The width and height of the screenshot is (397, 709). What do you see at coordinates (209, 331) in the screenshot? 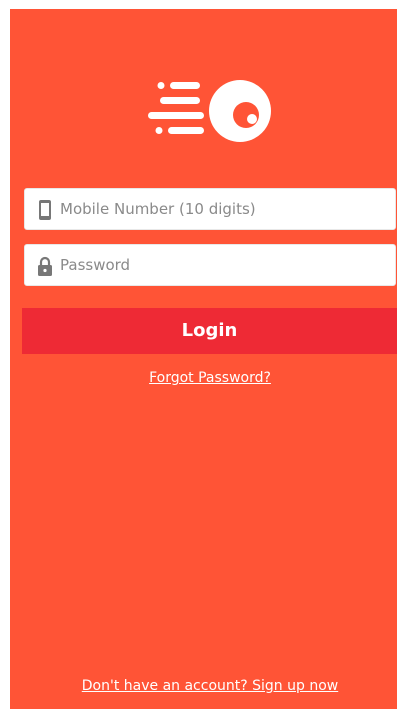
I see `login-button: Login` at bounding box center [209, 331].